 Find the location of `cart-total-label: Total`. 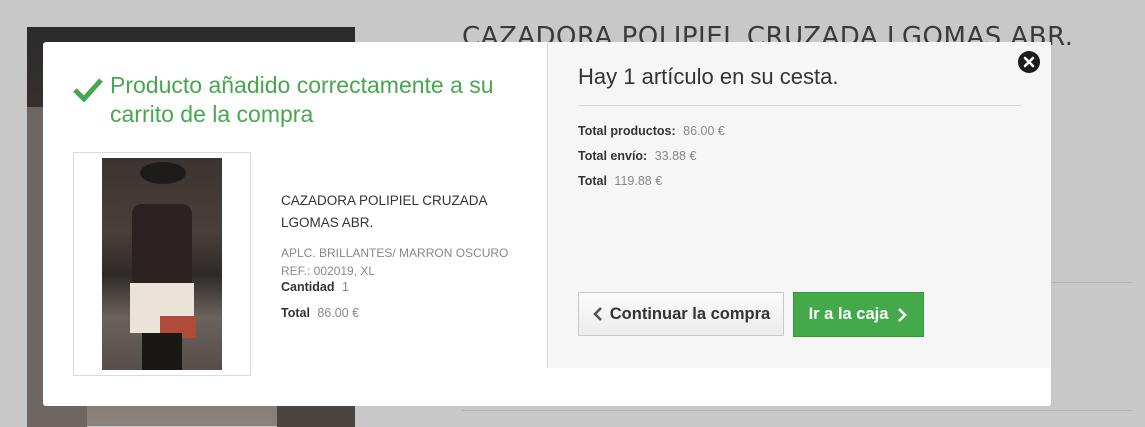

cart-total-label: Total is located at coordinates (592, 181).